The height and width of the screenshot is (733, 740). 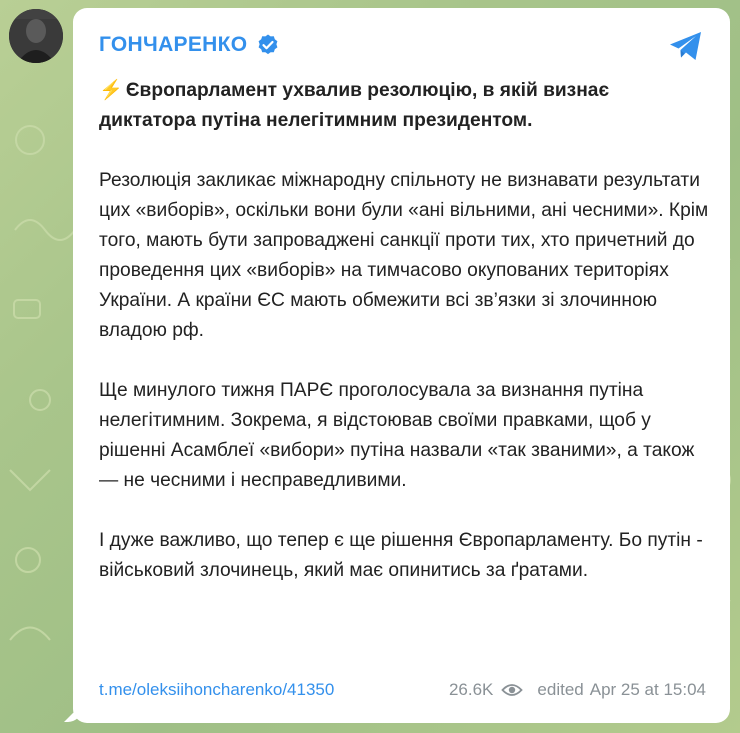 I want to click on post-link: t.me/oleksiihoncharenko/41350, so click(x=216, y=690).